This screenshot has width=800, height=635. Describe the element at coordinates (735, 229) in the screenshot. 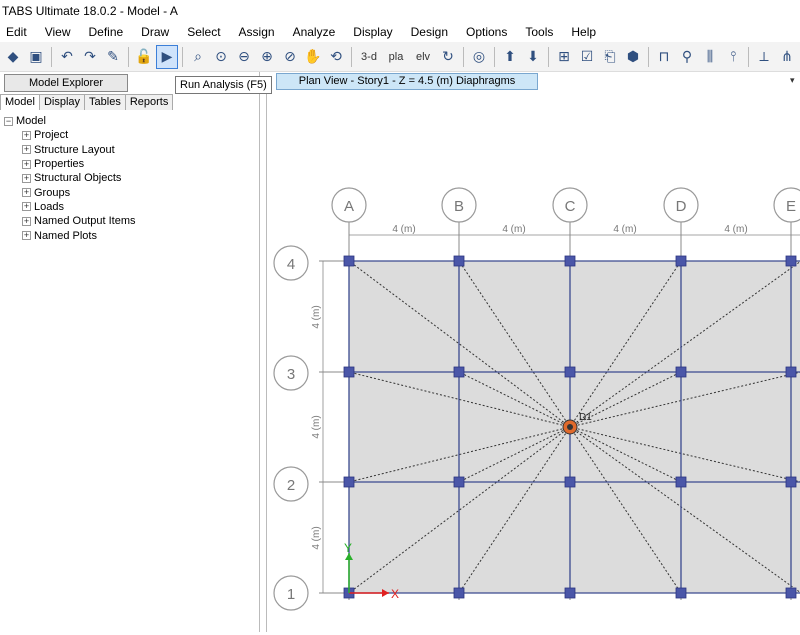

I see `x-dim-de: 4 (m)` at that location.